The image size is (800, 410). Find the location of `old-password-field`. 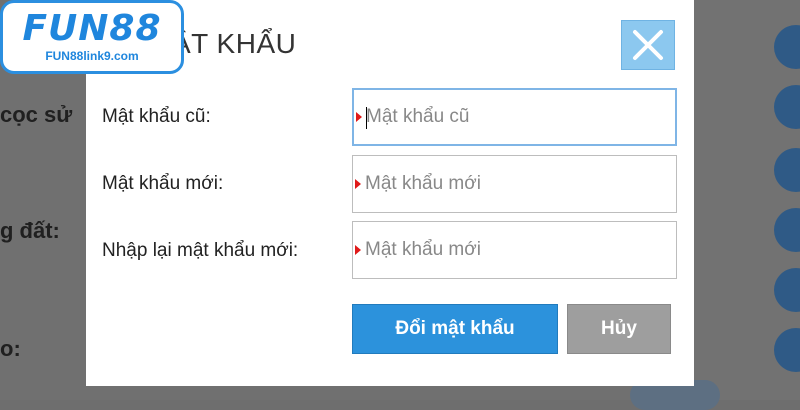

old-password-field is located at coordinates (514, 117).